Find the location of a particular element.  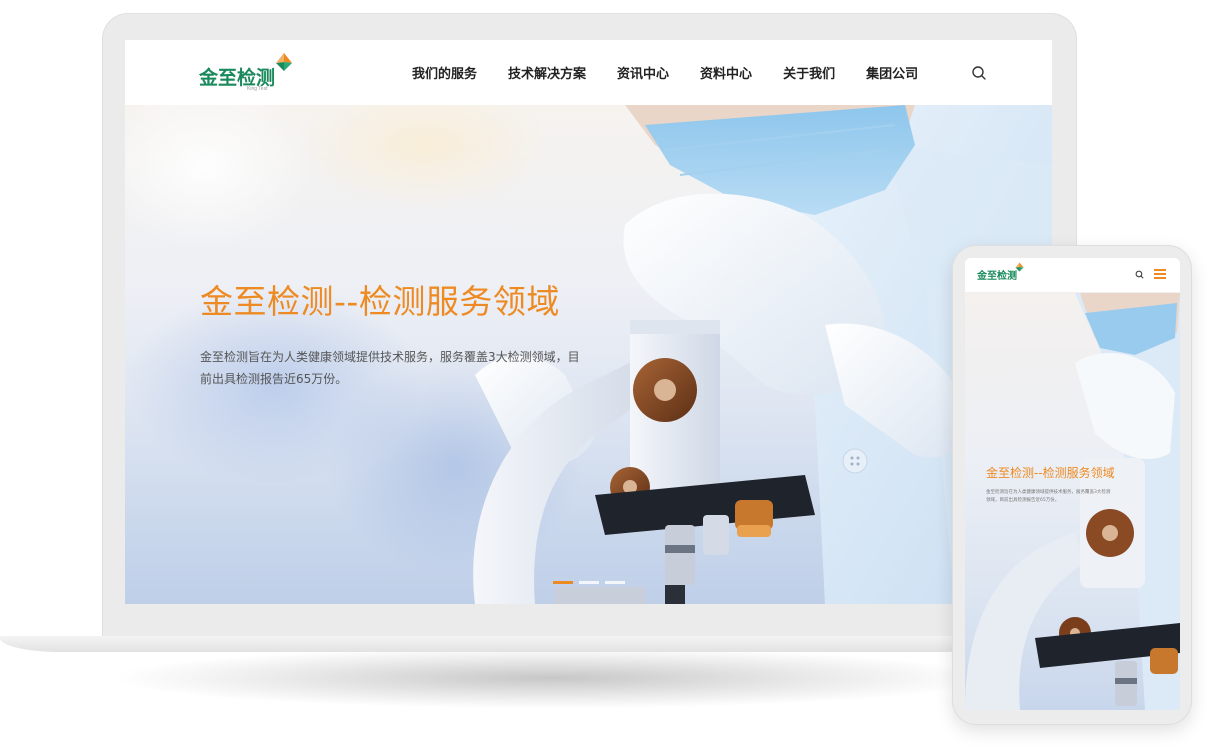

laptop-base is located at coordinates (500, 644).